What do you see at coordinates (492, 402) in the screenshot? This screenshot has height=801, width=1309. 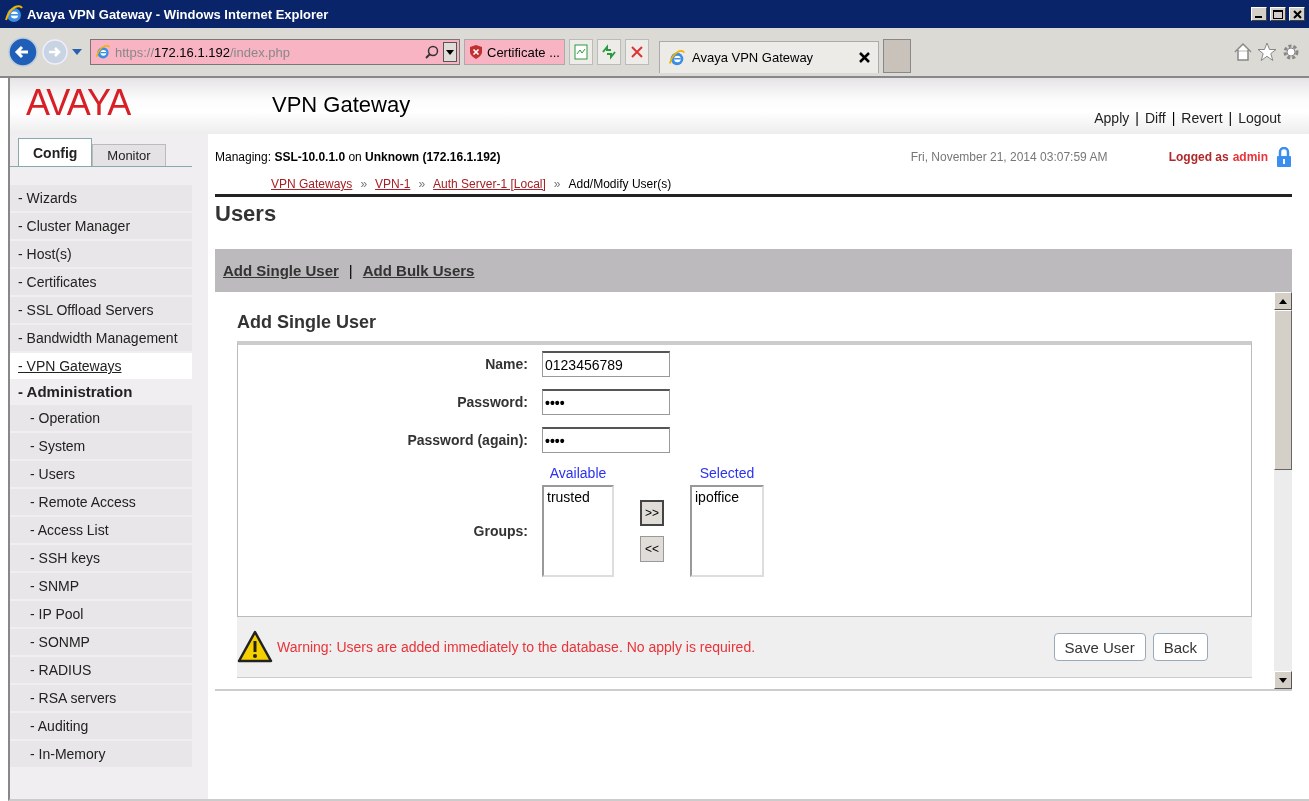 I see `field-label: Password:` at bounding box center [492, 402].